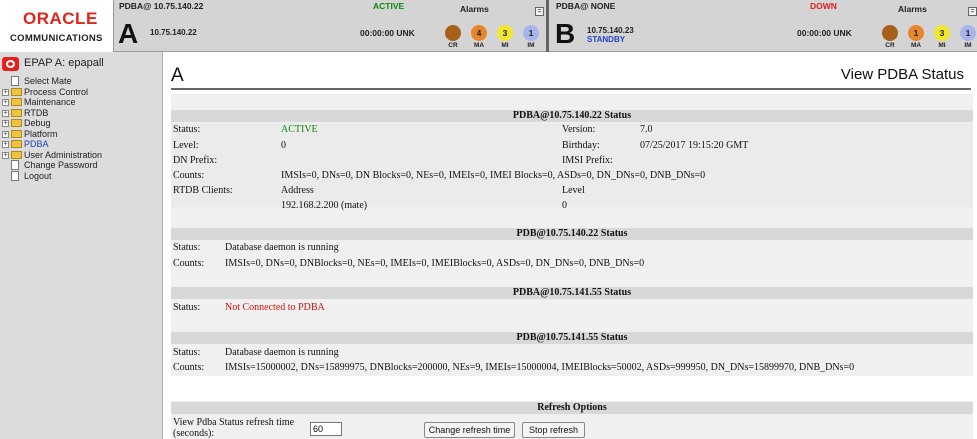 Image resolution: width=977 pixels, height=439 pixels. Describe the element at coordinates (646, 129) in the screenshot. I see `pdba-local-version-value: 7.0` at that location.